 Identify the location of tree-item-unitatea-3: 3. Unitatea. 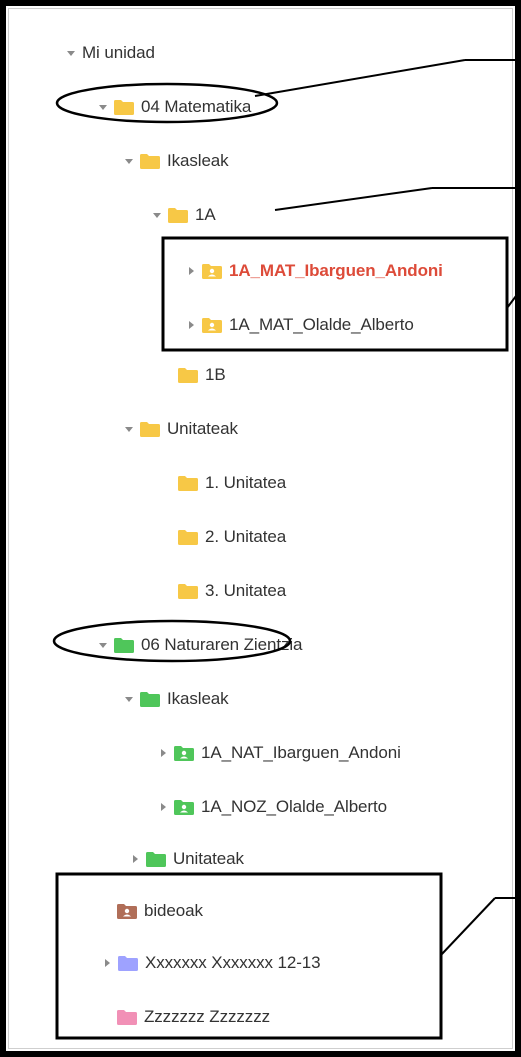
(224, 591).